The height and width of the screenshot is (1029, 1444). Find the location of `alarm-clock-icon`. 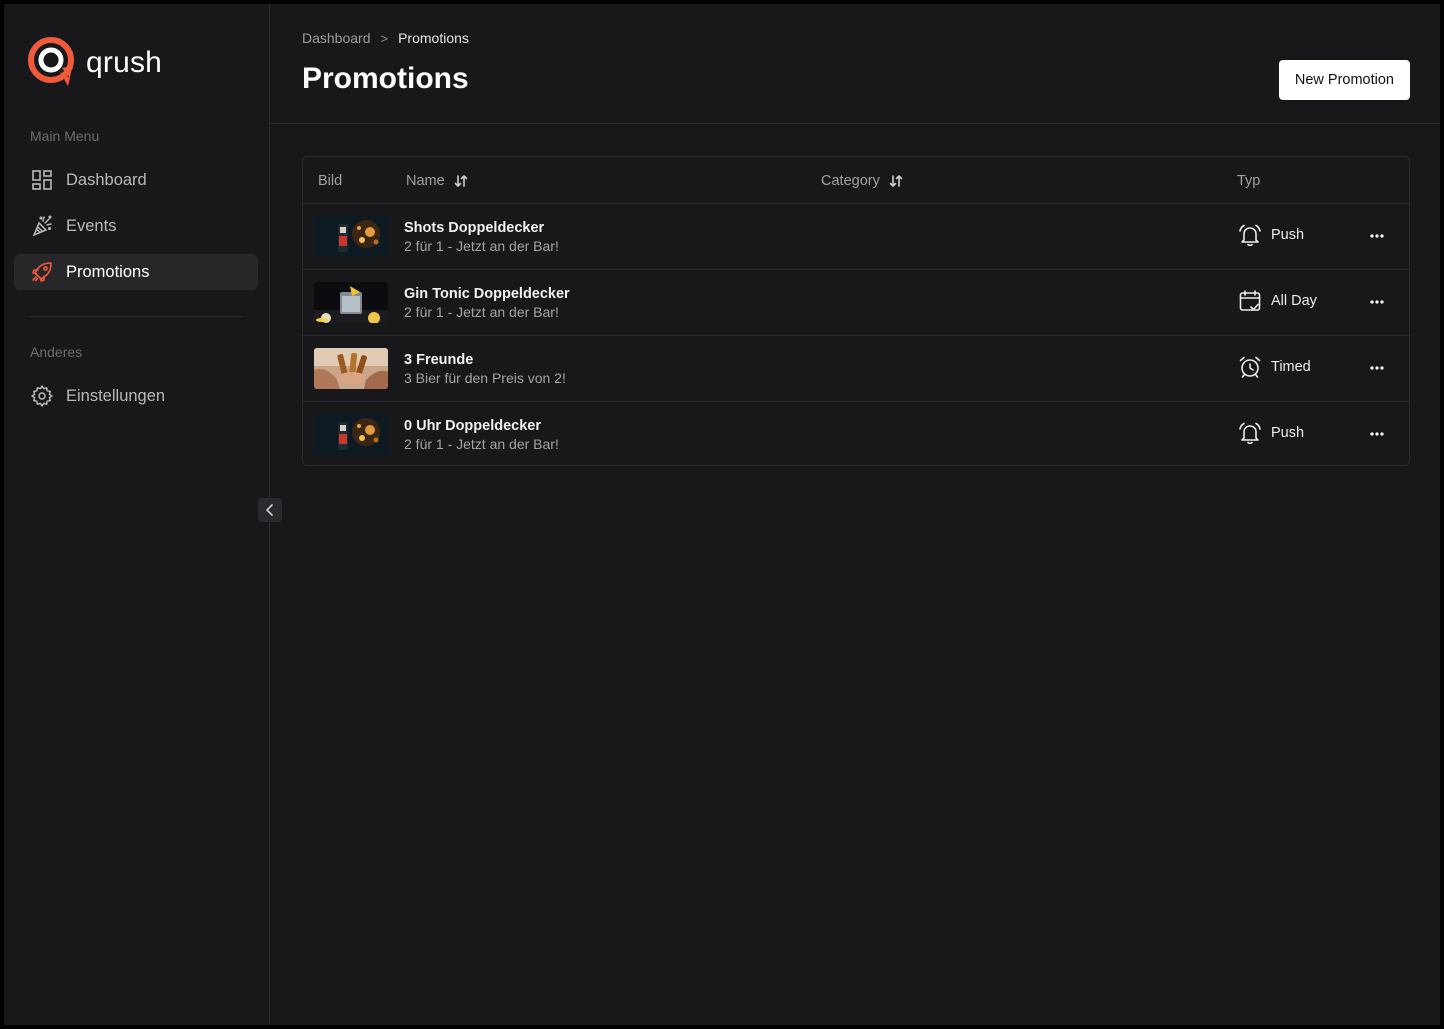

alarm-clock-icon is located at coordinates (1250, 367).